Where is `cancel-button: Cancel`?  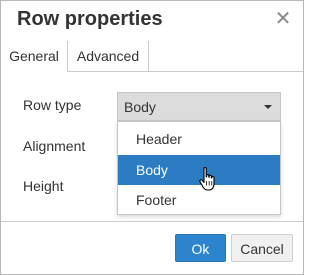
cancel-button: Cancel is located at coordinates (262, 248).